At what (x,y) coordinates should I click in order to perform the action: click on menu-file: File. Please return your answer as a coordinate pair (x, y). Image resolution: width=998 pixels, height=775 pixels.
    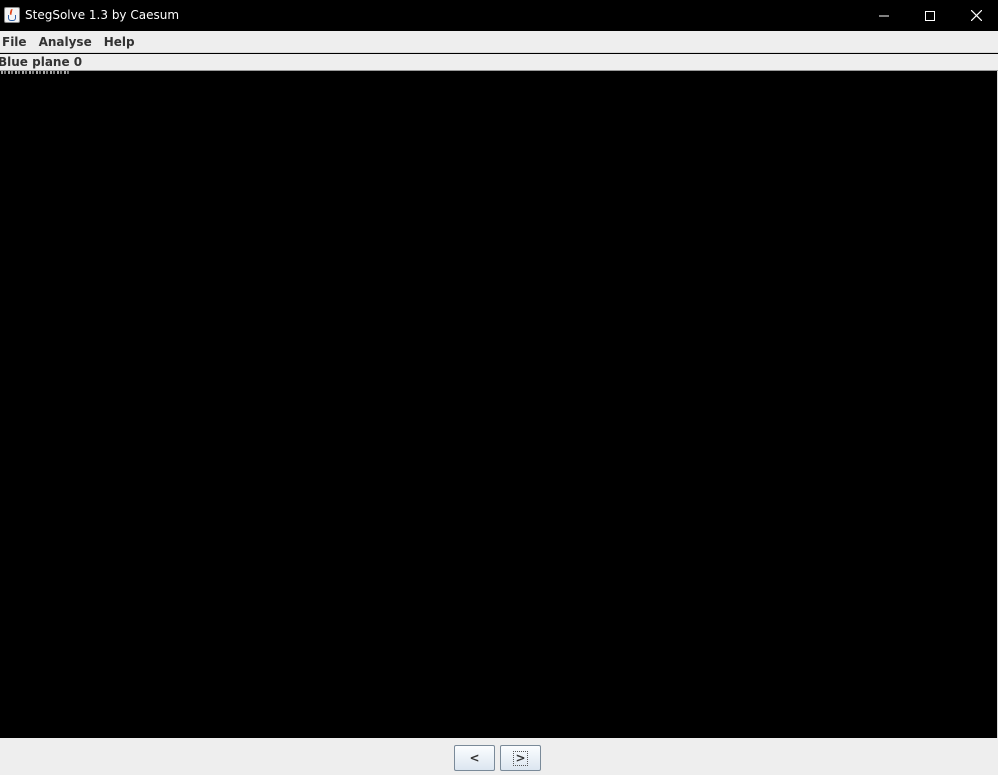
    Looking at the image, I should click on (16, 42).